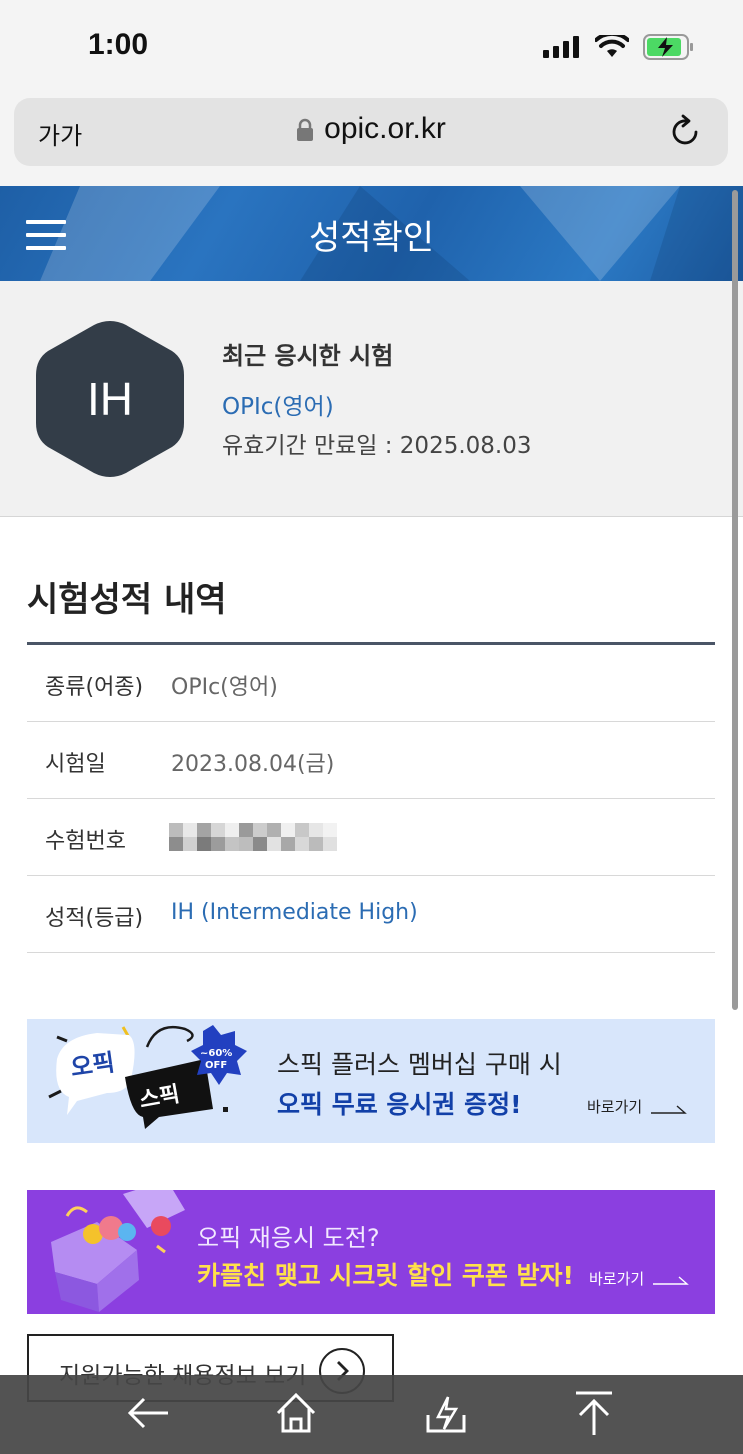  Describe the element at coordinates (256, 838) in the screenshot. I see `redacted-exam-number` at that location.